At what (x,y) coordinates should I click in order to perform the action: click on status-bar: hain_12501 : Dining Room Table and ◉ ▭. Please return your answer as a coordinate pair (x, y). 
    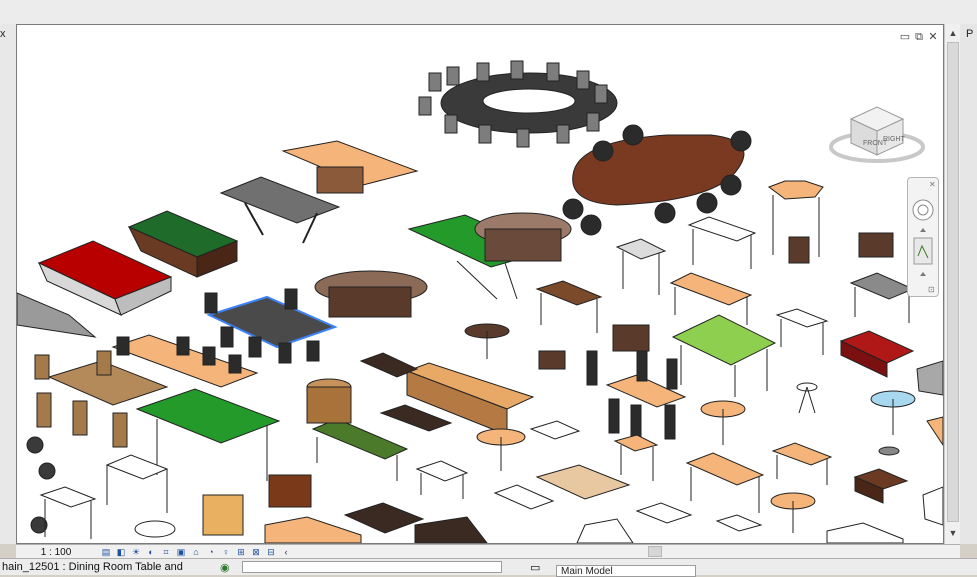
    Looking at the image, I should click on (488, 566).